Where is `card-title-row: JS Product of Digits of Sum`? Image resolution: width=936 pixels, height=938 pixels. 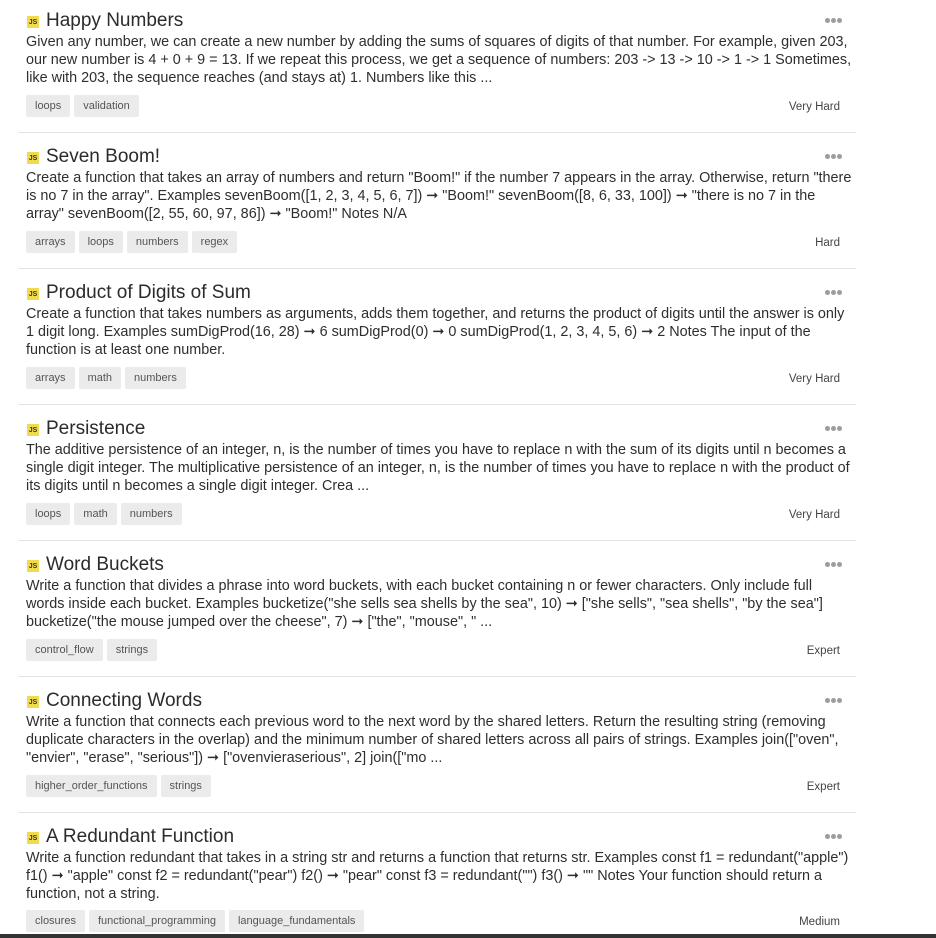 card-title-row: JS Product of Digits of Sum is located at coordinates (139, 293).